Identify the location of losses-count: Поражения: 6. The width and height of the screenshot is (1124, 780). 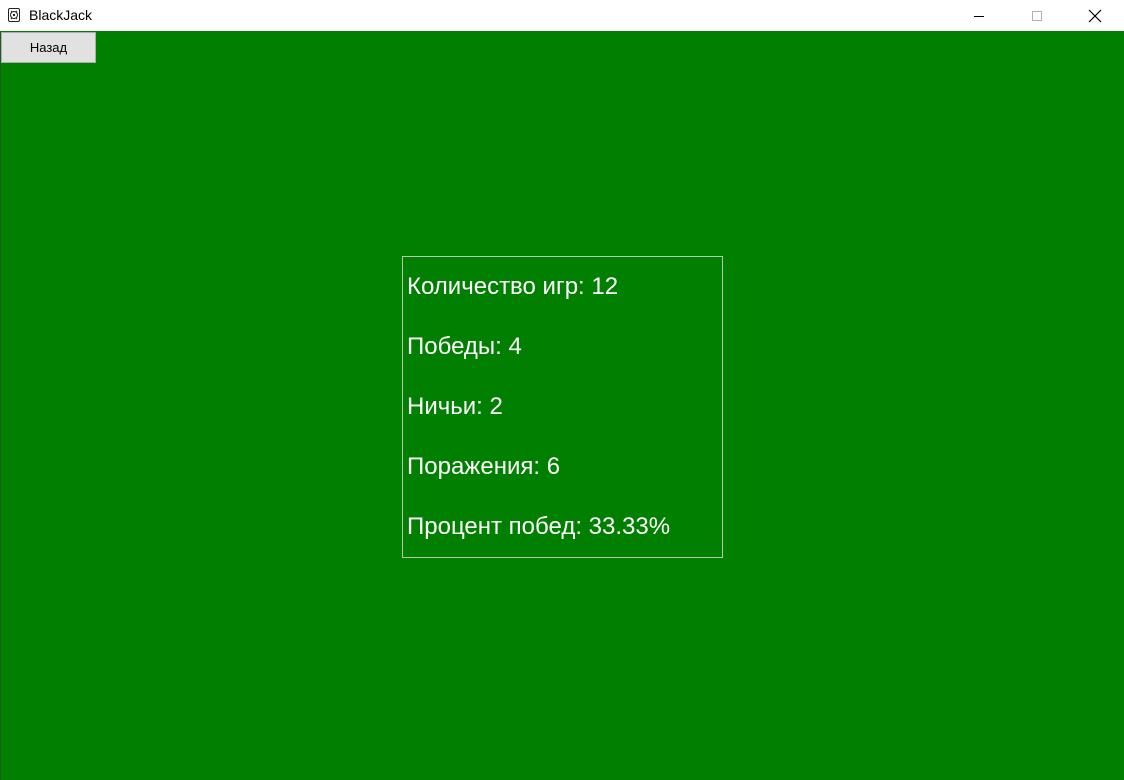
(484, 466).